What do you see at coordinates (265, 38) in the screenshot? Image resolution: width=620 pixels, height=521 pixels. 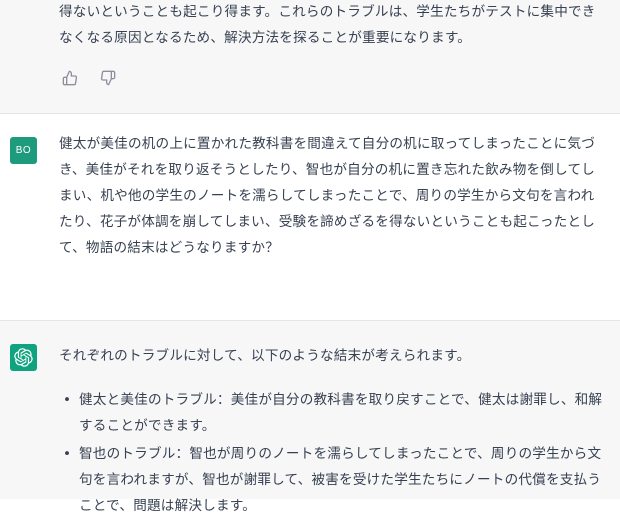 I see `previous-response-line: なくなる原因となるため、解決方法を探ることが重要になります。` at bounding box center [265, 38].